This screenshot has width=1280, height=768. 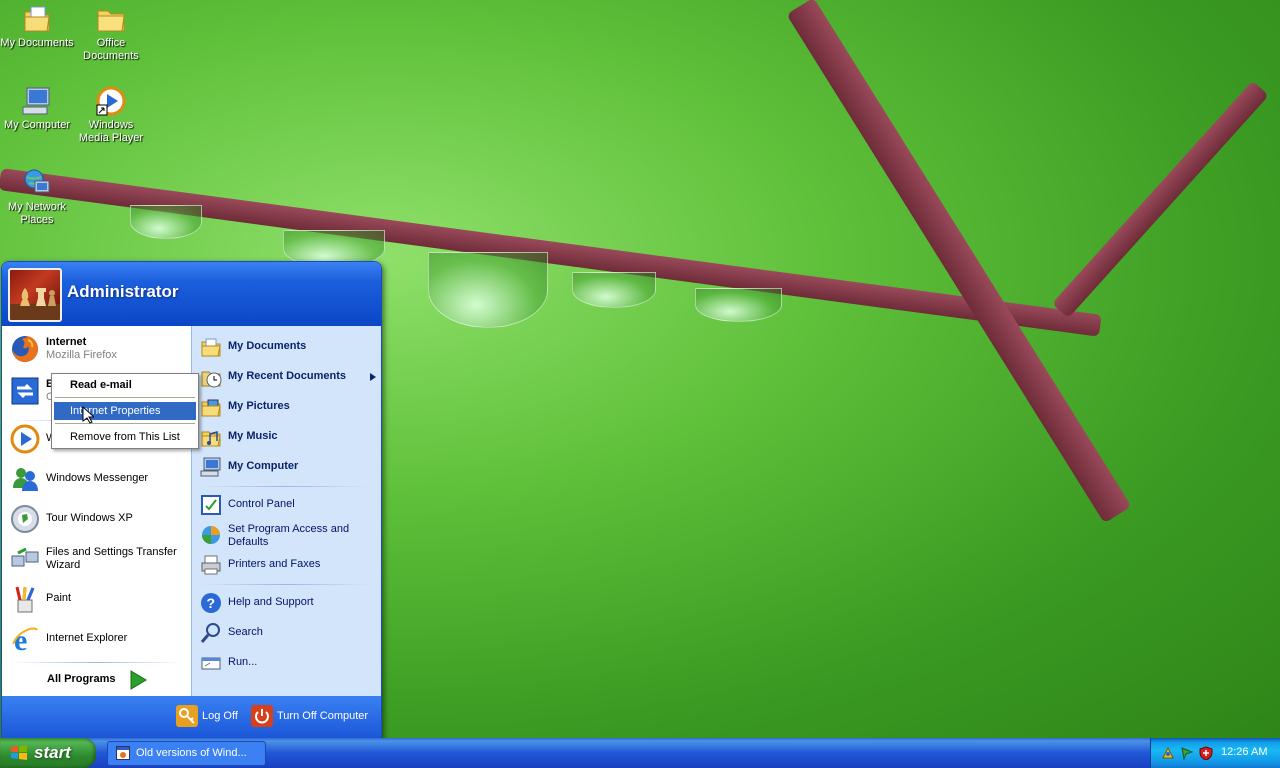 I want to click on pinned-item-subtitle: Mozilla Firefox, so click(x=81, y=355).